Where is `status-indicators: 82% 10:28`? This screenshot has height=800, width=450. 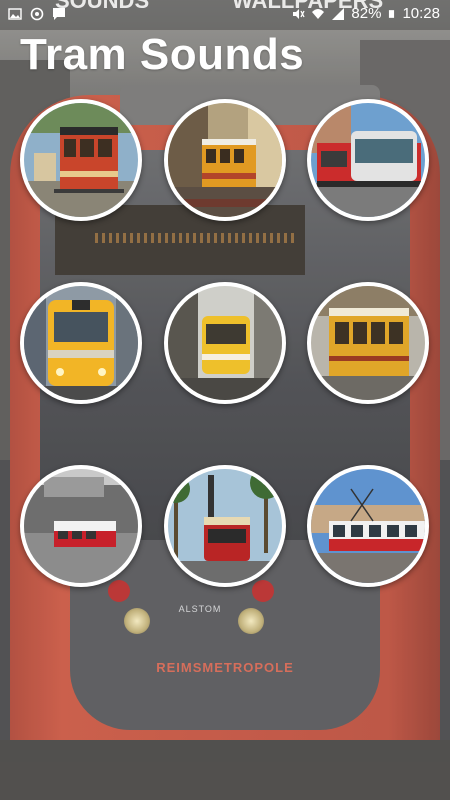
status-indicators: 82% 10:28 is located at coordinates (365, 13).